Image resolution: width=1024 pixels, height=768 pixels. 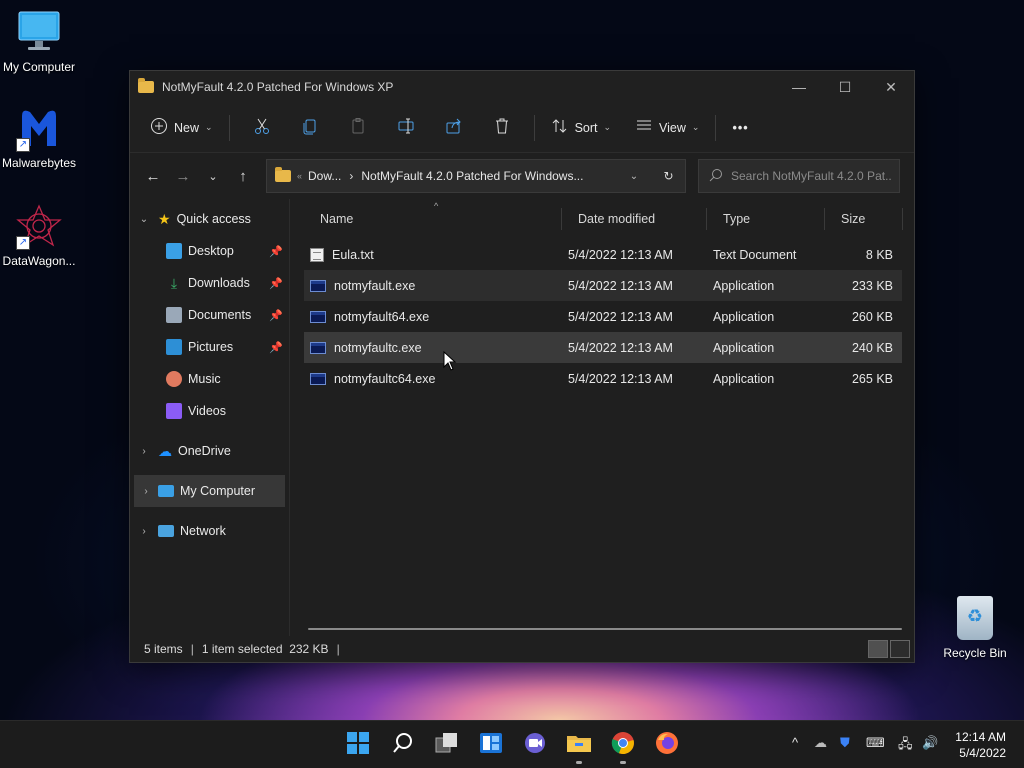 I want to click on desktop-icon-malwarebytes: ↗ Malwarebytes, so click(x=39, y=138).